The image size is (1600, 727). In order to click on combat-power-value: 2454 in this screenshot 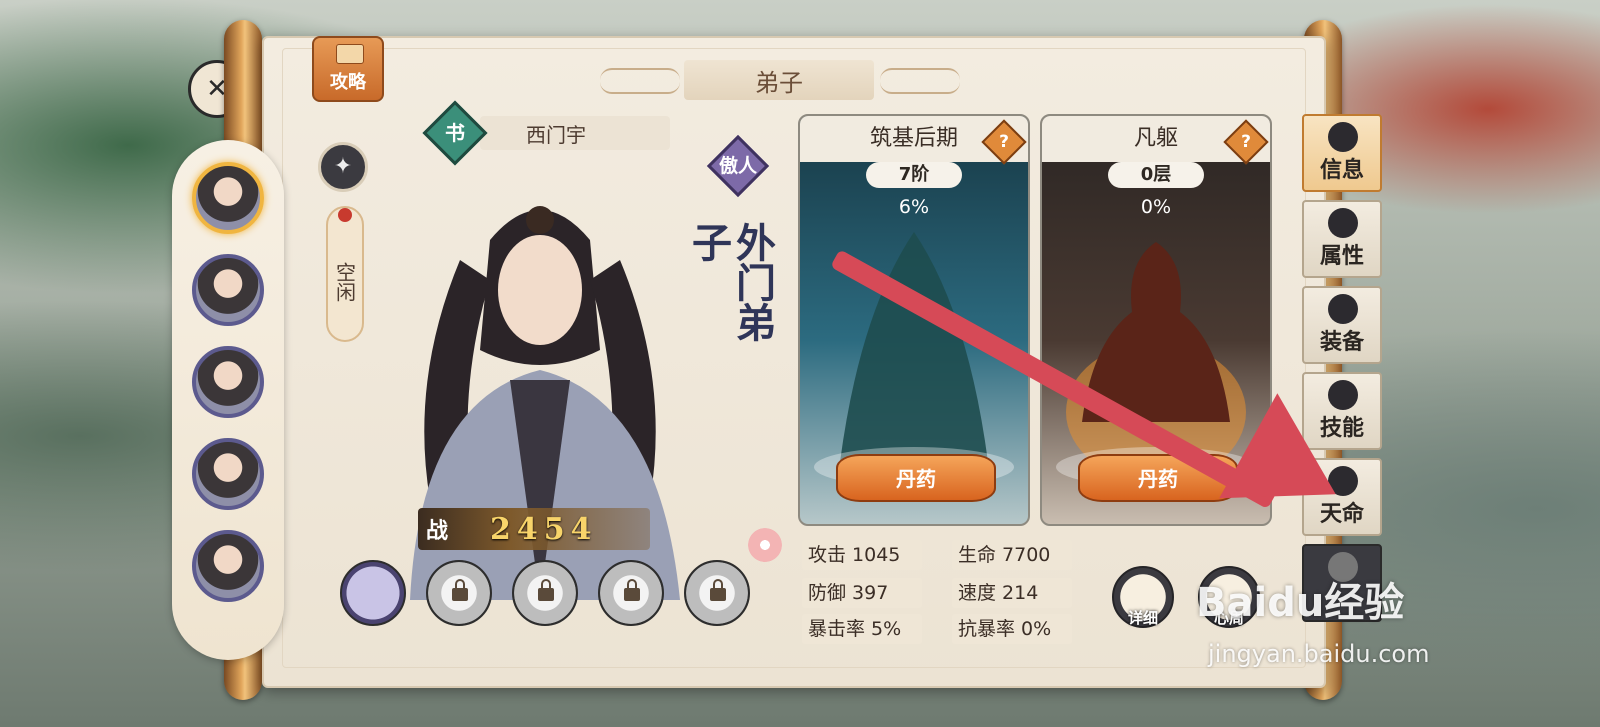, I will do `click(544, 529)`.